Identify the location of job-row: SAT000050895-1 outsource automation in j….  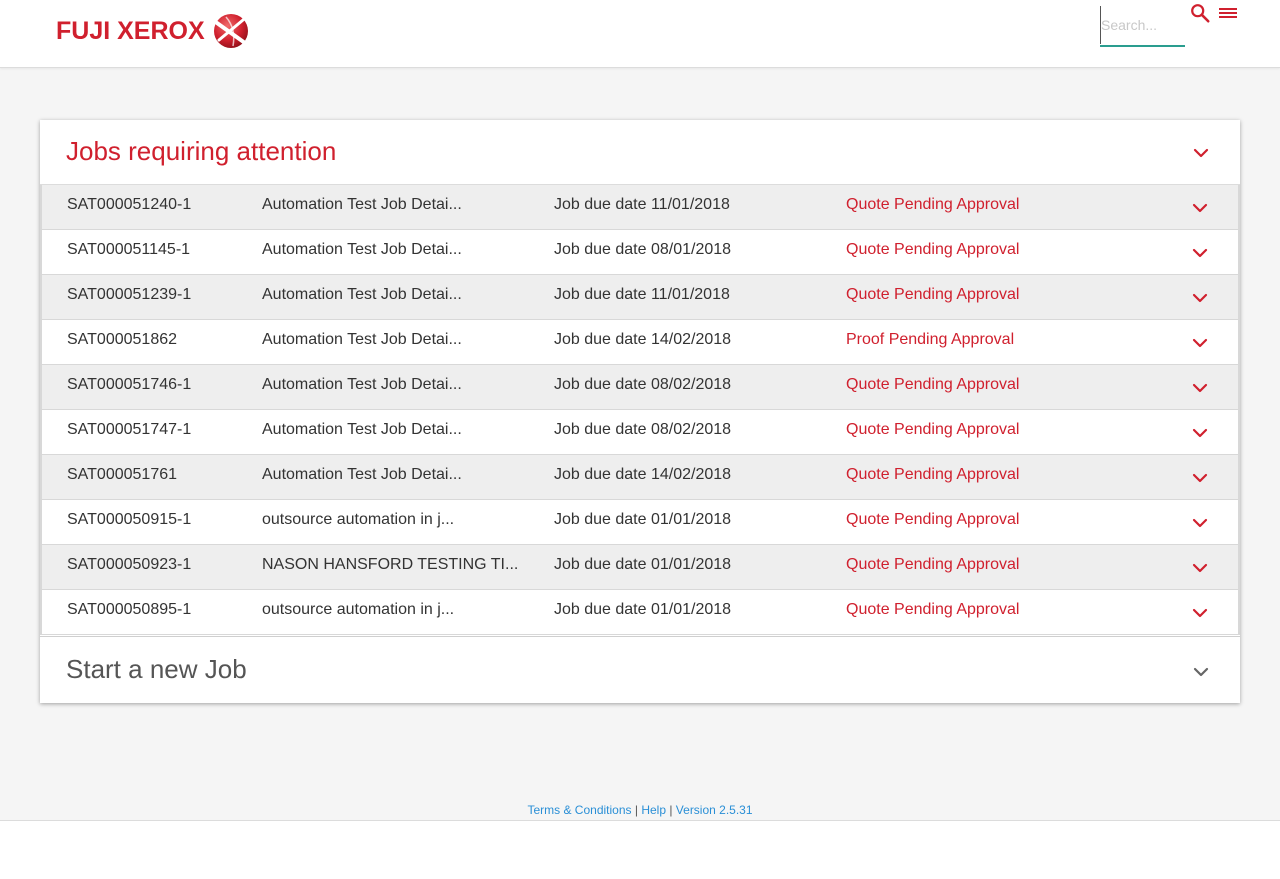
(640, 612).